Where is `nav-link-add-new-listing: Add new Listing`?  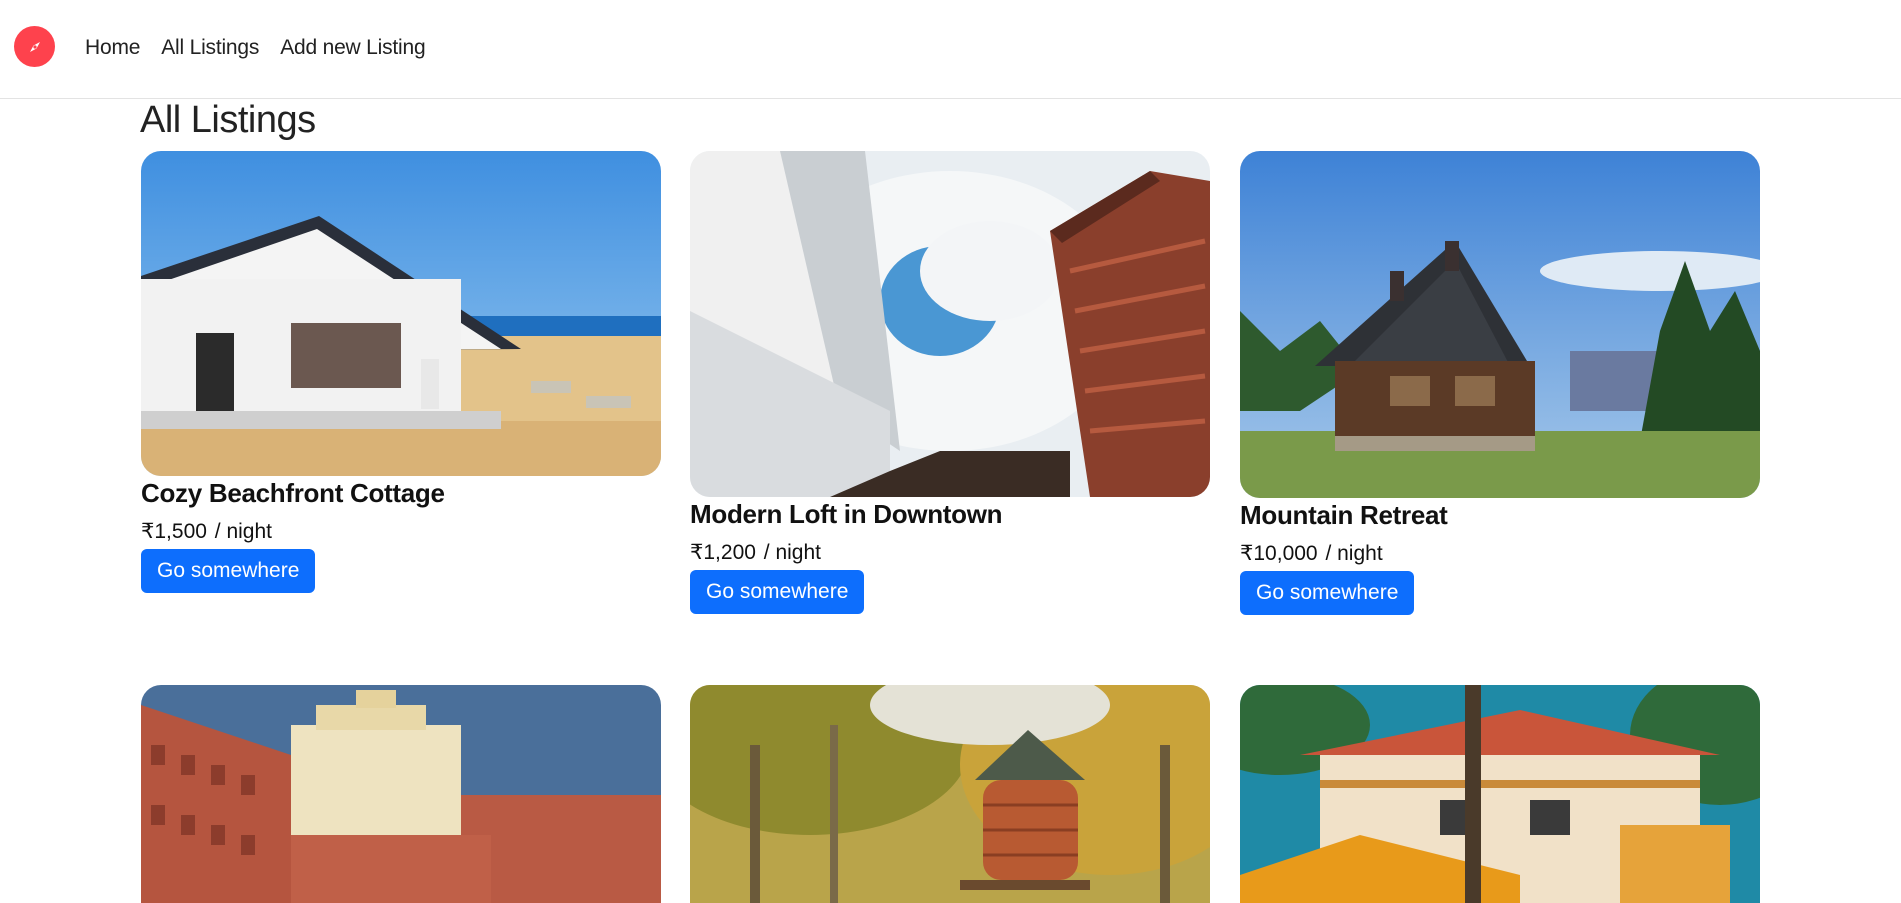 nav-link-add-new-listing: Add new Listing is located at coordinates (352, 48).